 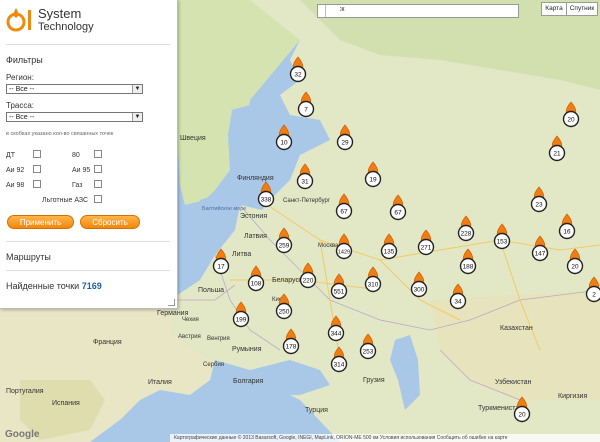 What do you see at coordinates (91, 286) in the screenshot?
I see `found-count: 7169` at bounding box center [91, 286].